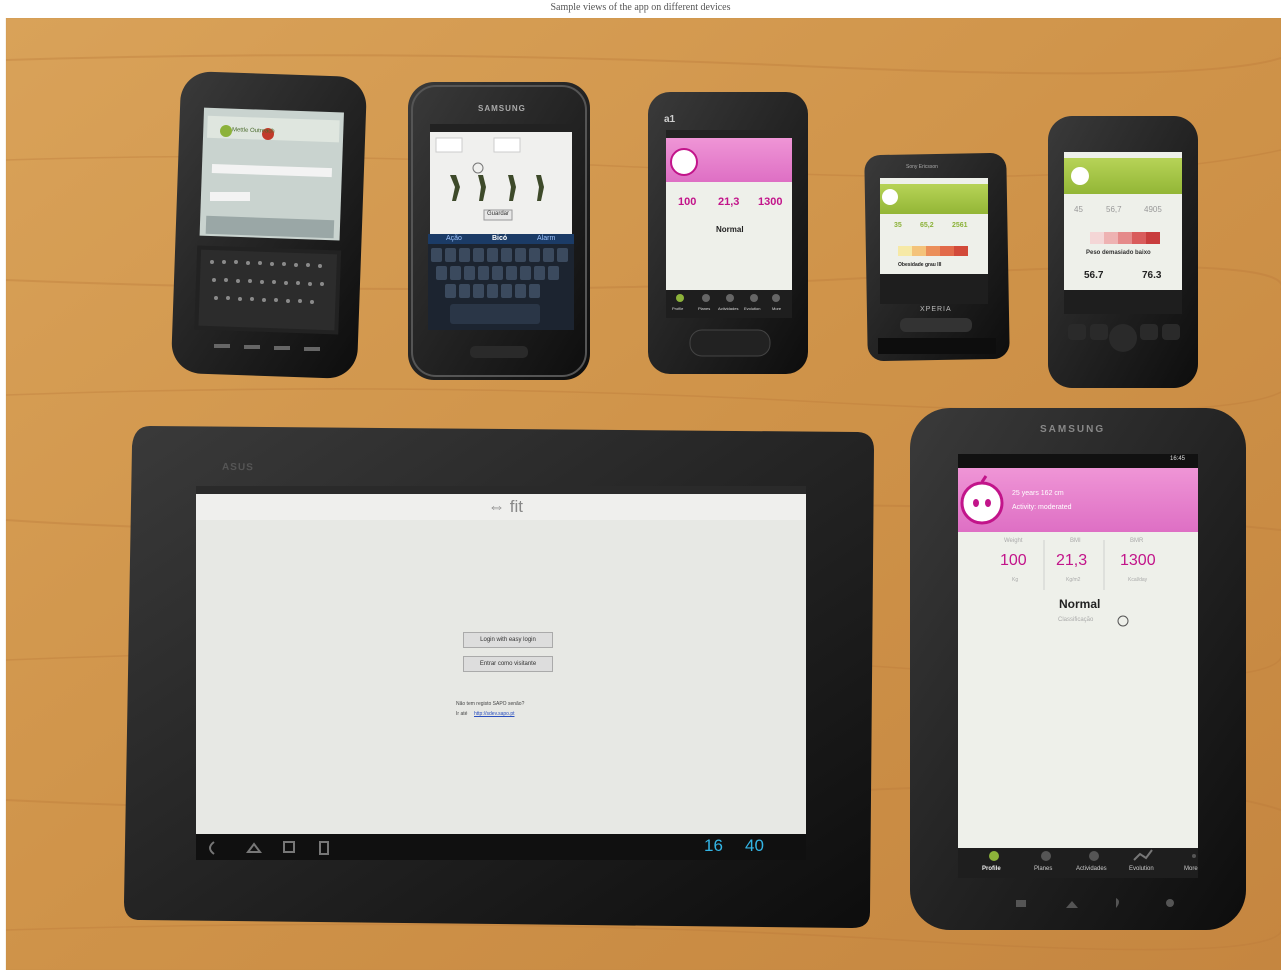 This screenshot has height=970, width=1281. What do you see at coordinates (1137, 541) in the screenshot?
I see `tablet-2-stat-label-bmr: BMR` at bounding box center [1137, 541].